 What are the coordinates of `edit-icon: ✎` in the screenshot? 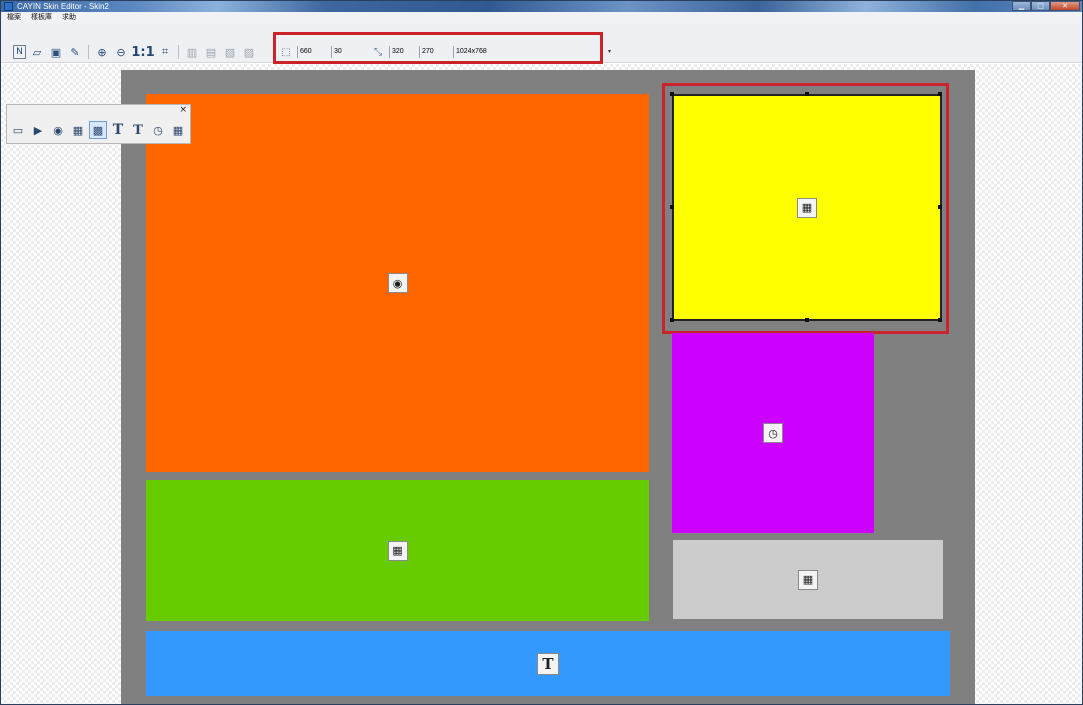 It's located at (75, 52).